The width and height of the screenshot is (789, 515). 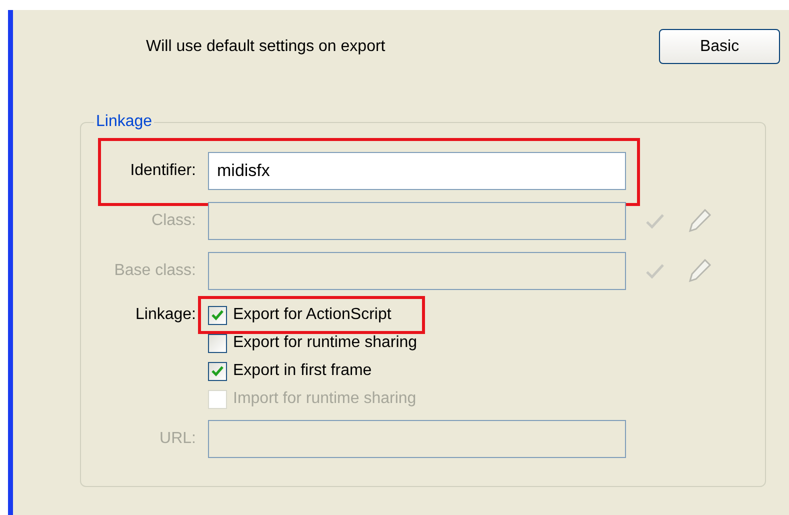 What do you see at coordinates (165, 315) in the screenshot?
I see `options-label: Linkage:` at bounding box center [165, 315].